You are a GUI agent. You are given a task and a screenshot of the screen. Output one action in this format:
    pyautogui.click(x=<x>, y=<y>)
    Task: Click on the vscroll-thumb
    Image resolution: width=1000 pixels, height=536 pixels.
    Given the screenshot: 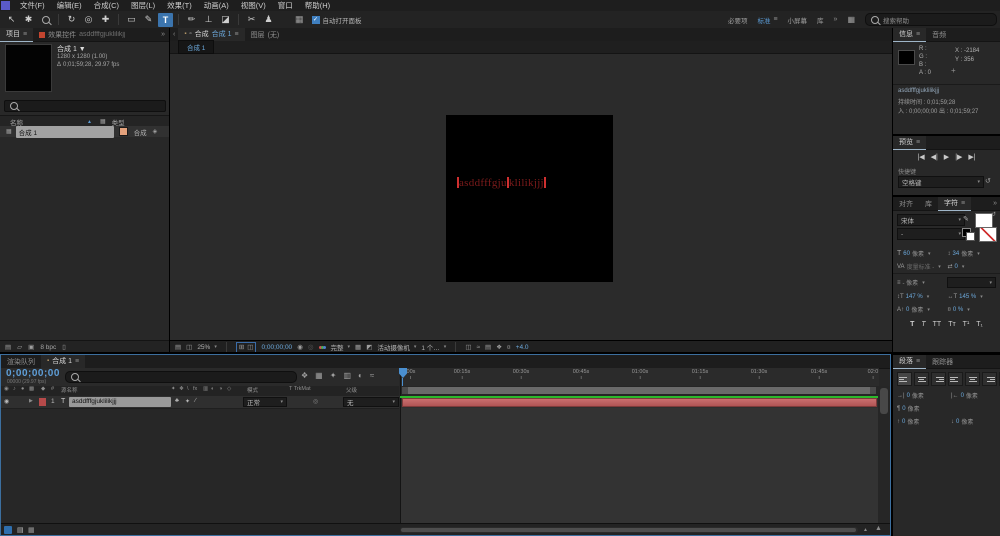 What is the action you would take?
    pyautogui.click(x=884, y=401)
    